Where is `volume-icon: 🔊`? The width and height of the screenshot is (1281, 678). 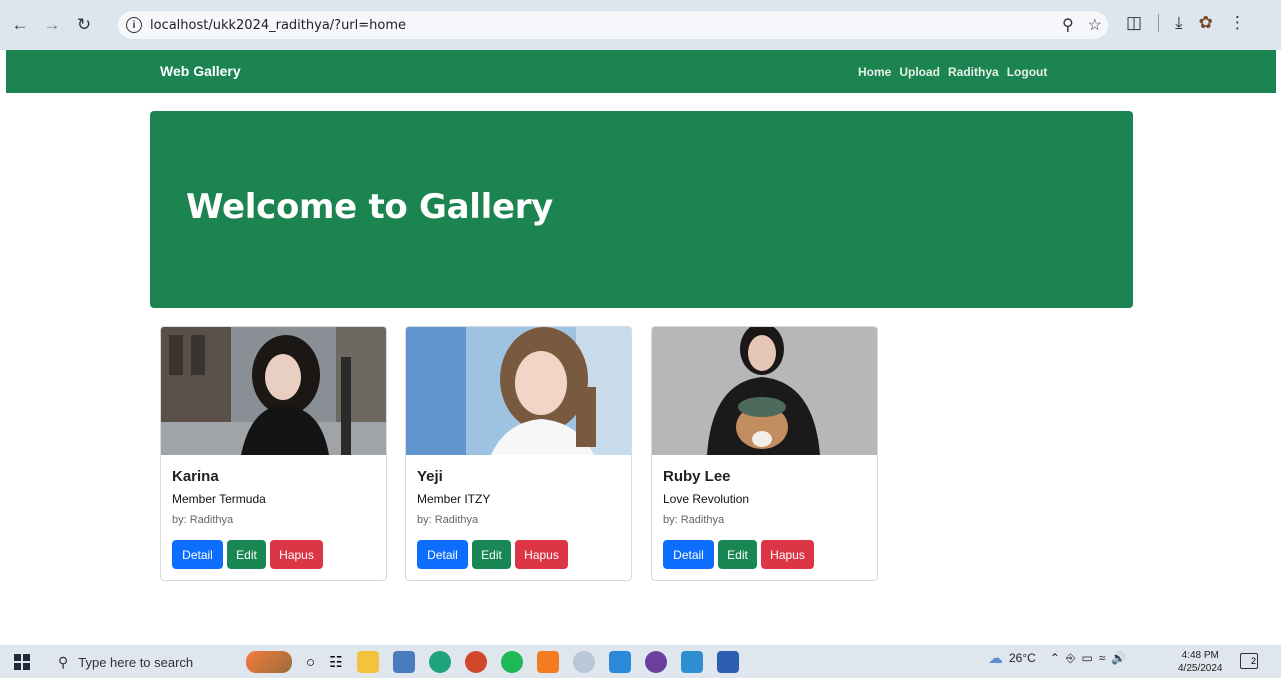 volume-icon: 🔊 is located at coordinates (1118, 658).